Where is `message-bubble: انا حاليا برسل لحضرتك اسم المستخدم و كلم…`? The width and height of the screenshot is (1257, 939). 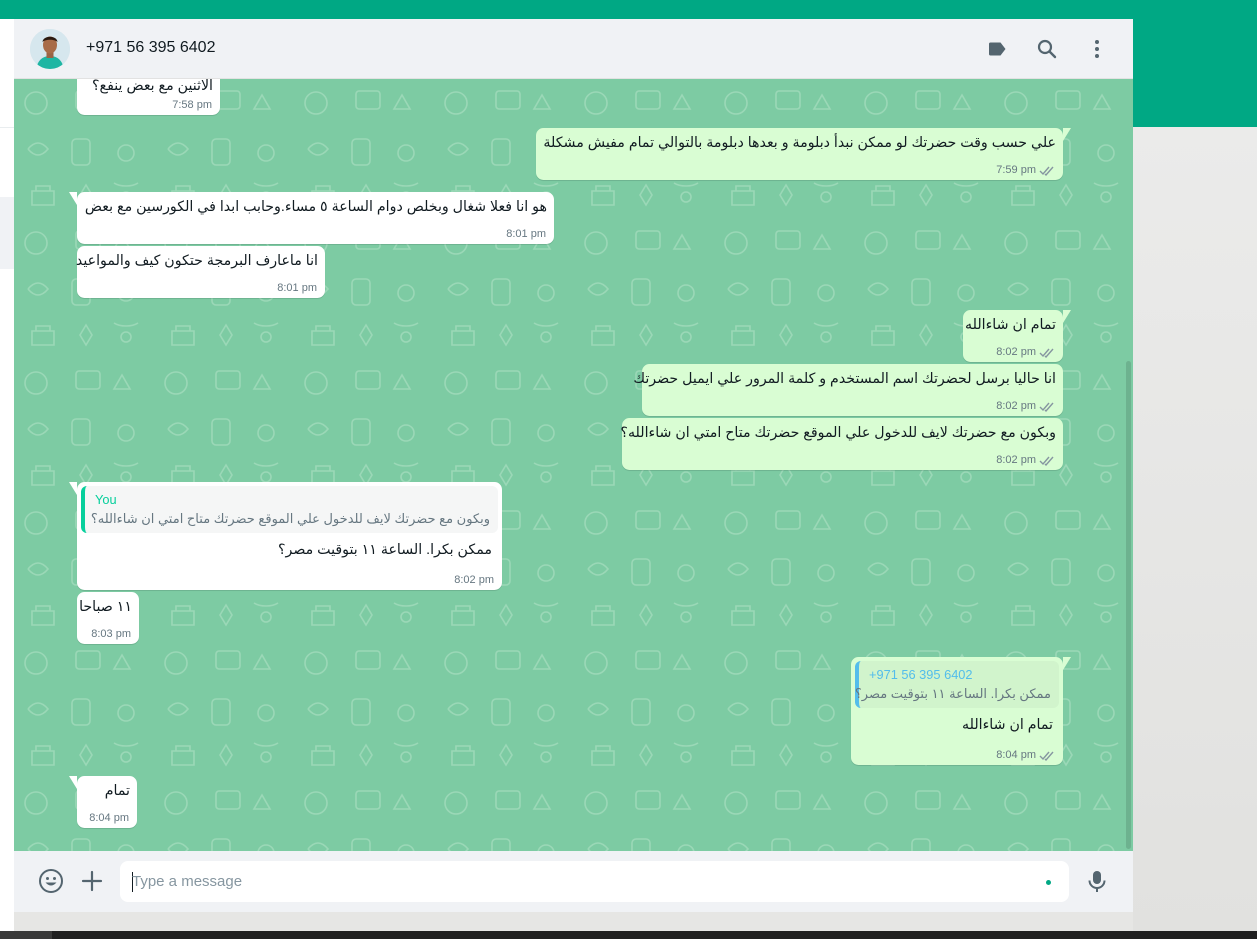
message-bubble: انا حاليا برسل لحضرتك اسم المستخدم و كلم… is located at coordinates (848, 390).